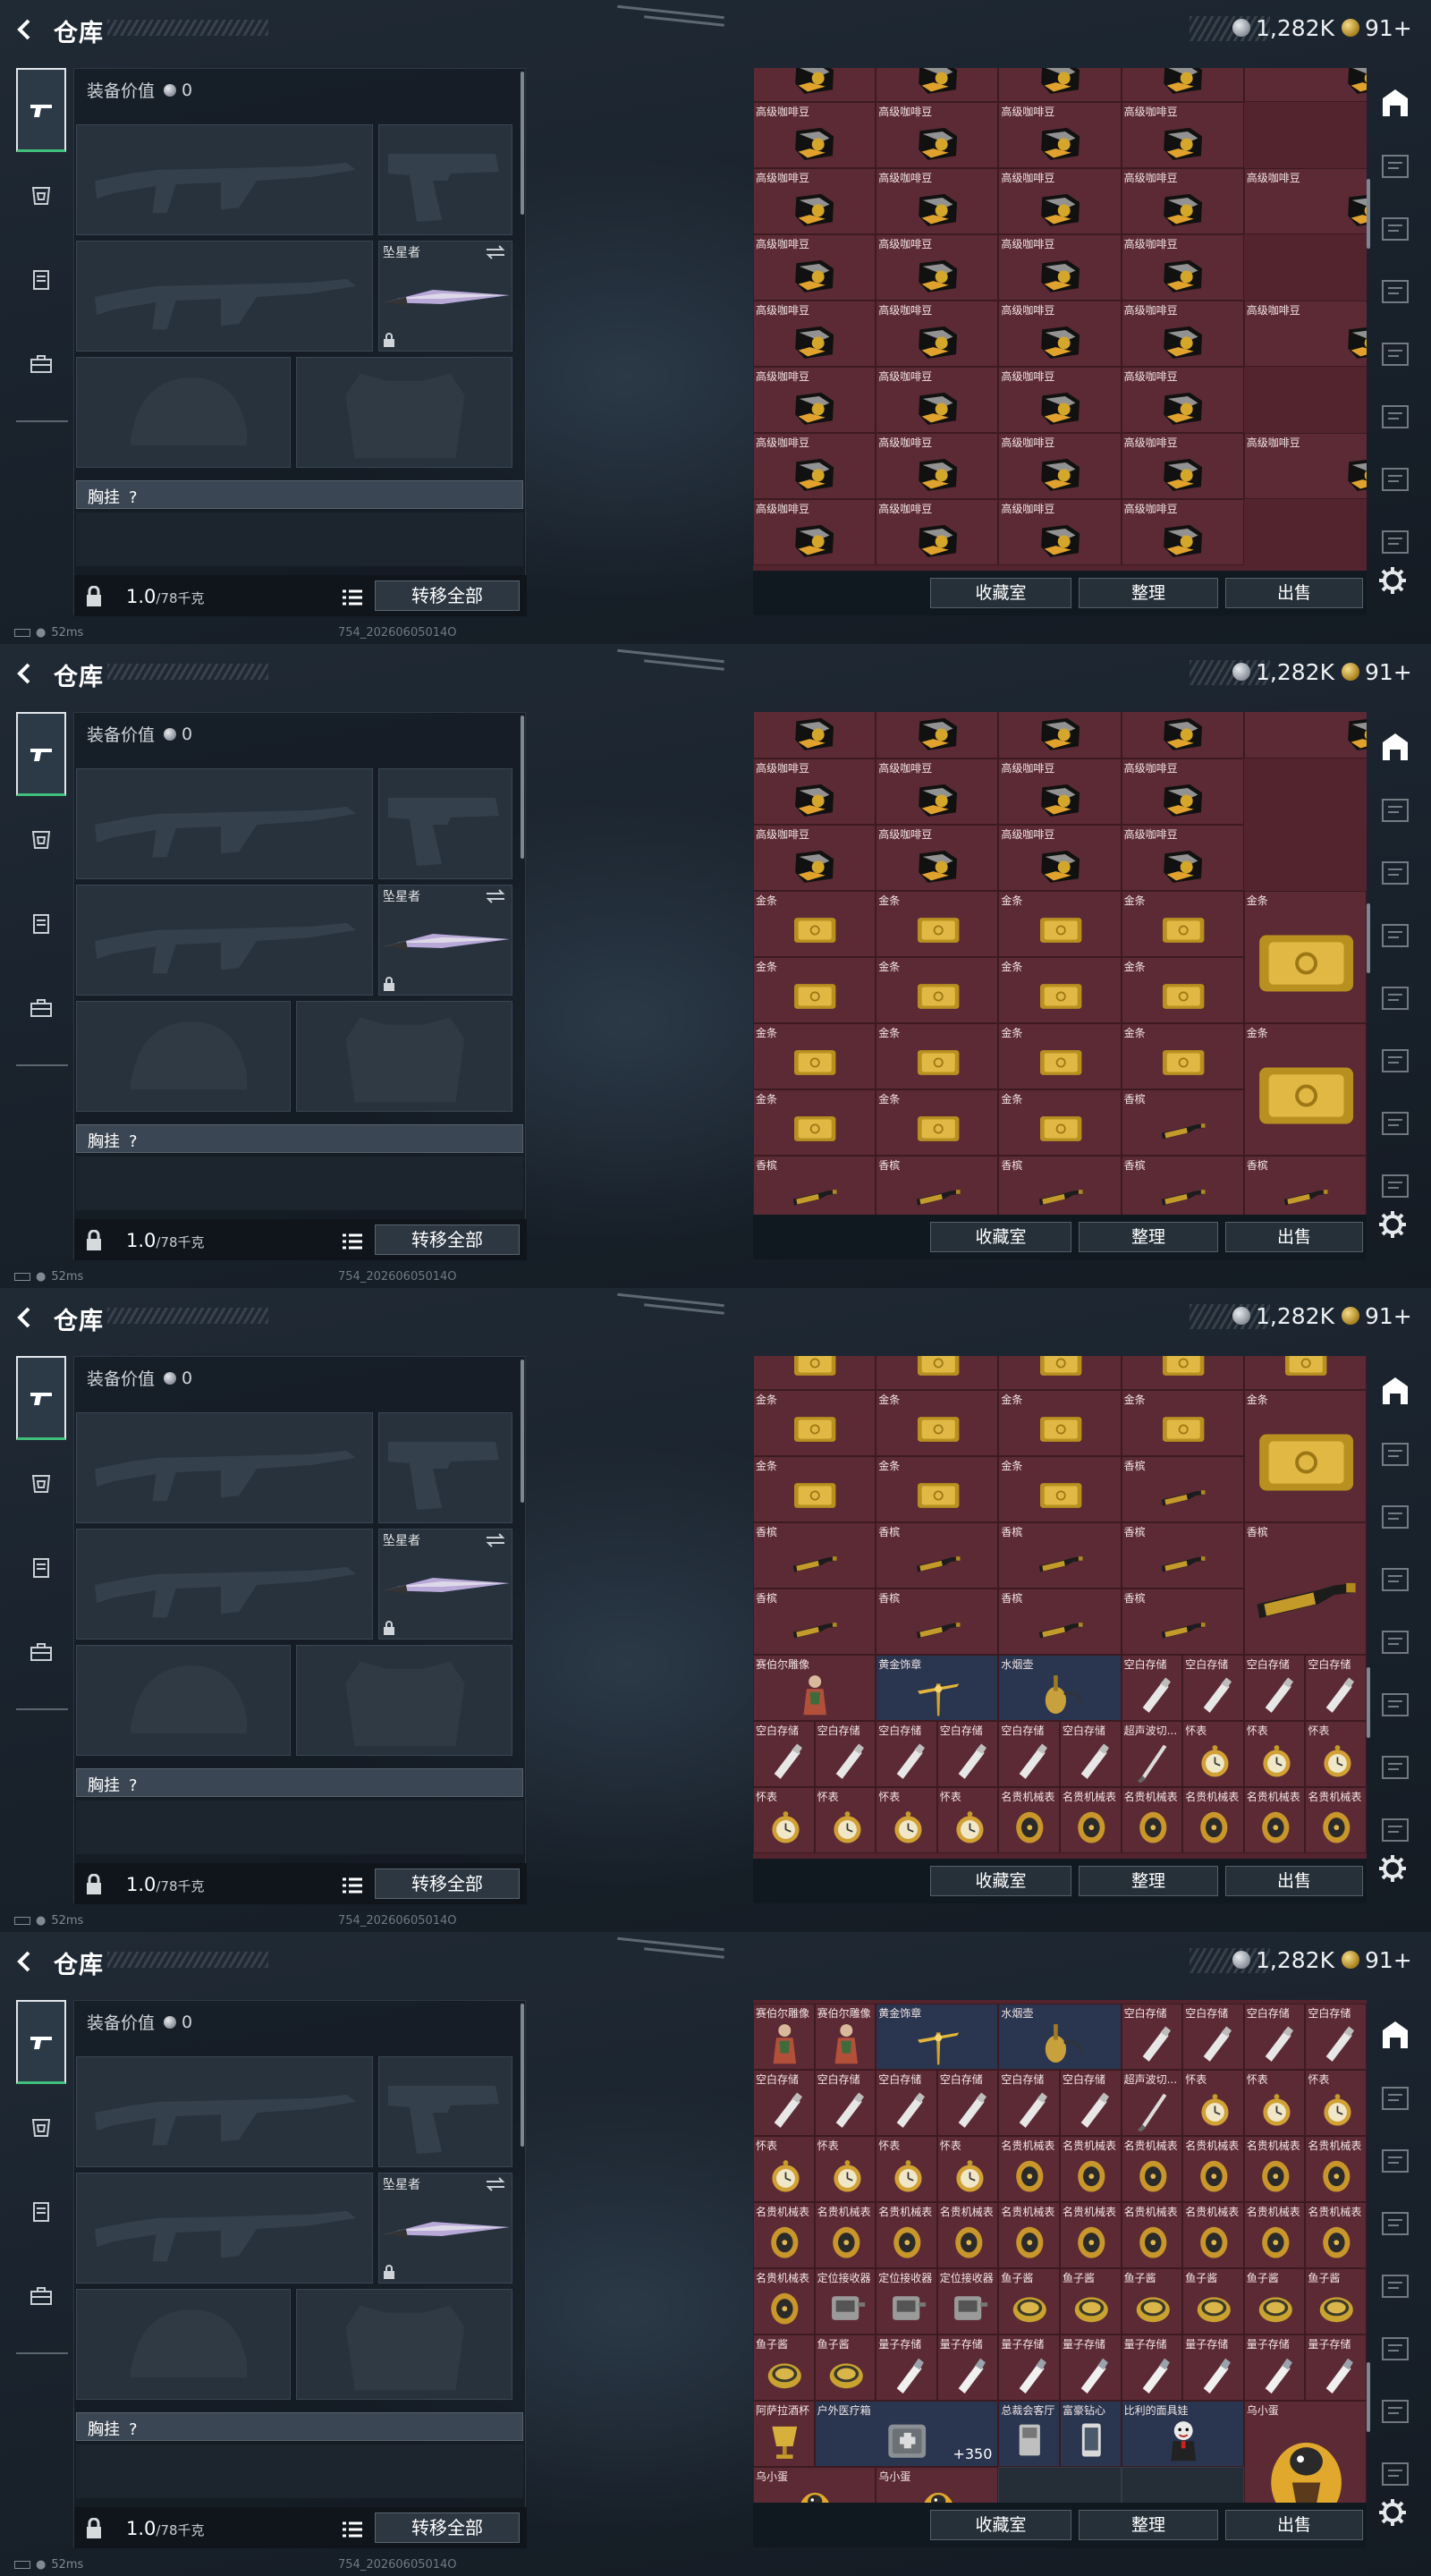  Describe the element at coordinates (1275, 2368) in the screenshot. I see `inventory-item: 量子存储` at that location.